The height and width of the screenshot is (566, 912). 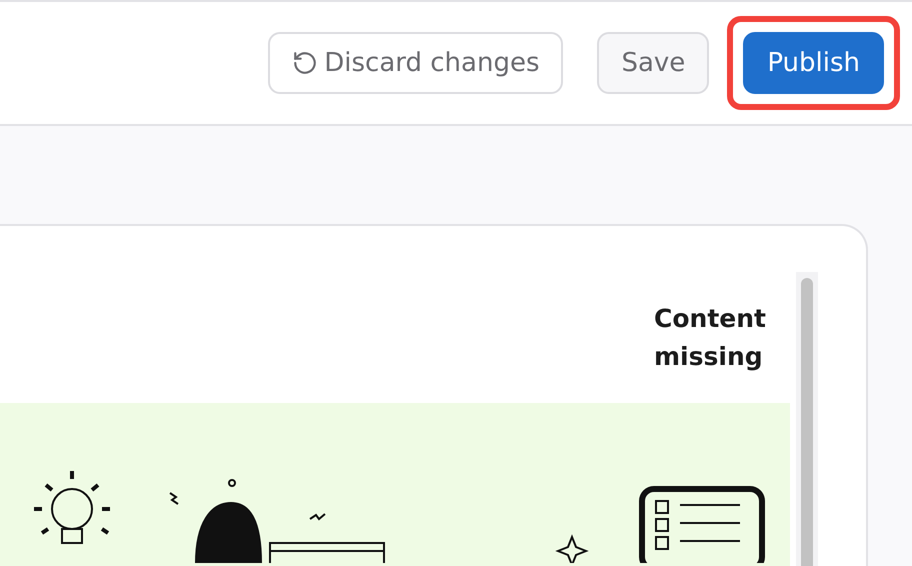 I want to click on status-text: Content missing, so click(x=709, y=338).